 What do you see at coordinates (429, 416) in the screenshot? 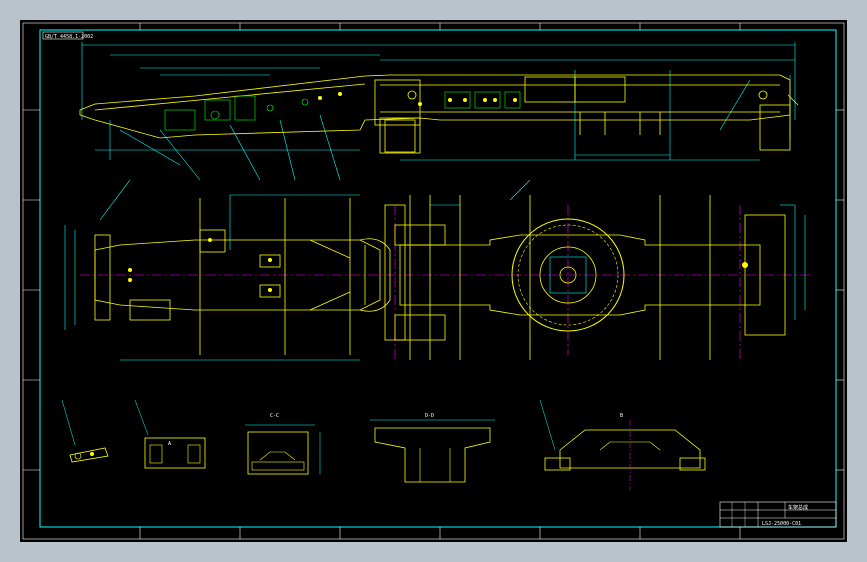
I see `section-d-label: D-D` at bounding box center [429, 416].